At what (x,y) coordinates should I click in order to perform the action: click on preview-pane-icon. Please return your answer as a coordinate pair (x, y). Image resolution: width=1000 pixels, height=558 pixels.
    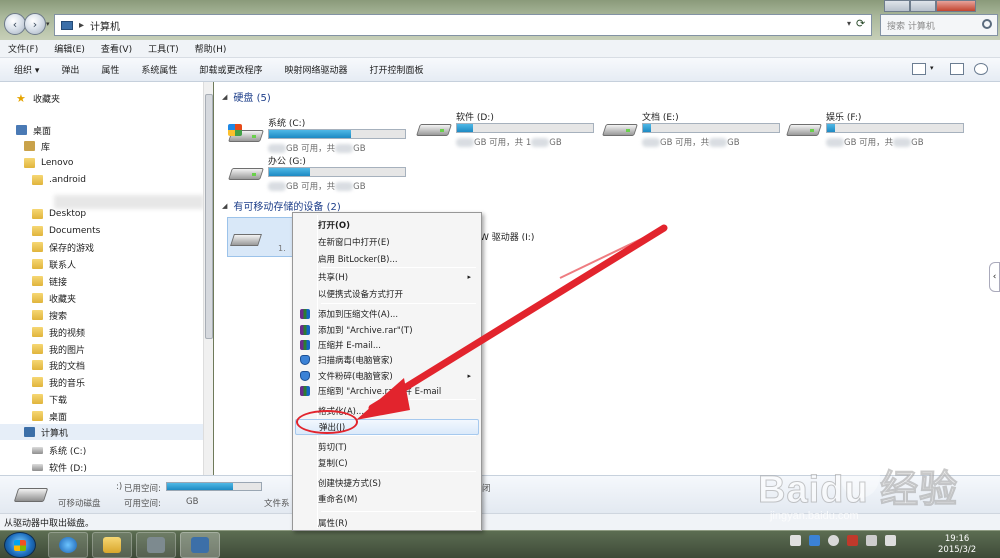
    Looking at the image, I should click on (957, 69).